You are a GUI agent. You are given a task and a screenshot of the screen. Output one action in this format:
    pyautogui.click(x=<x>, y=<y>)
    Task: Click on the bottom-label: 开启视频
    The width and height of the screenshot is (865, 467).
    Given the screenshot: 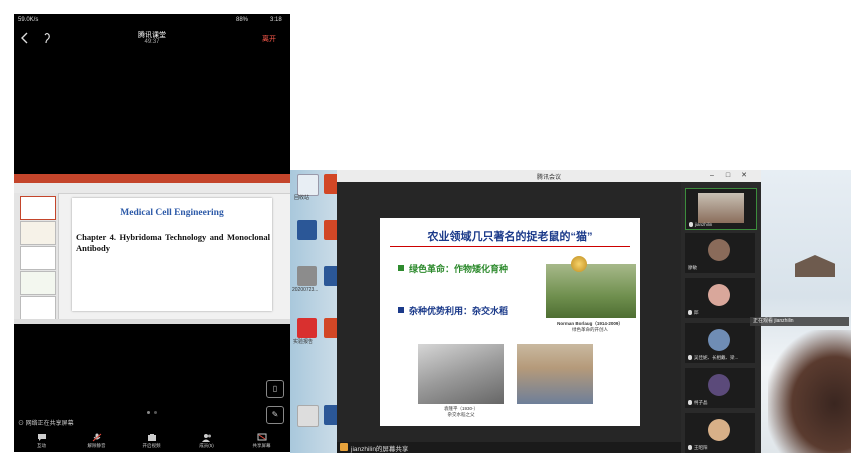 What is the action you would take?
    pyautogui.click(x=151, y=445)
    